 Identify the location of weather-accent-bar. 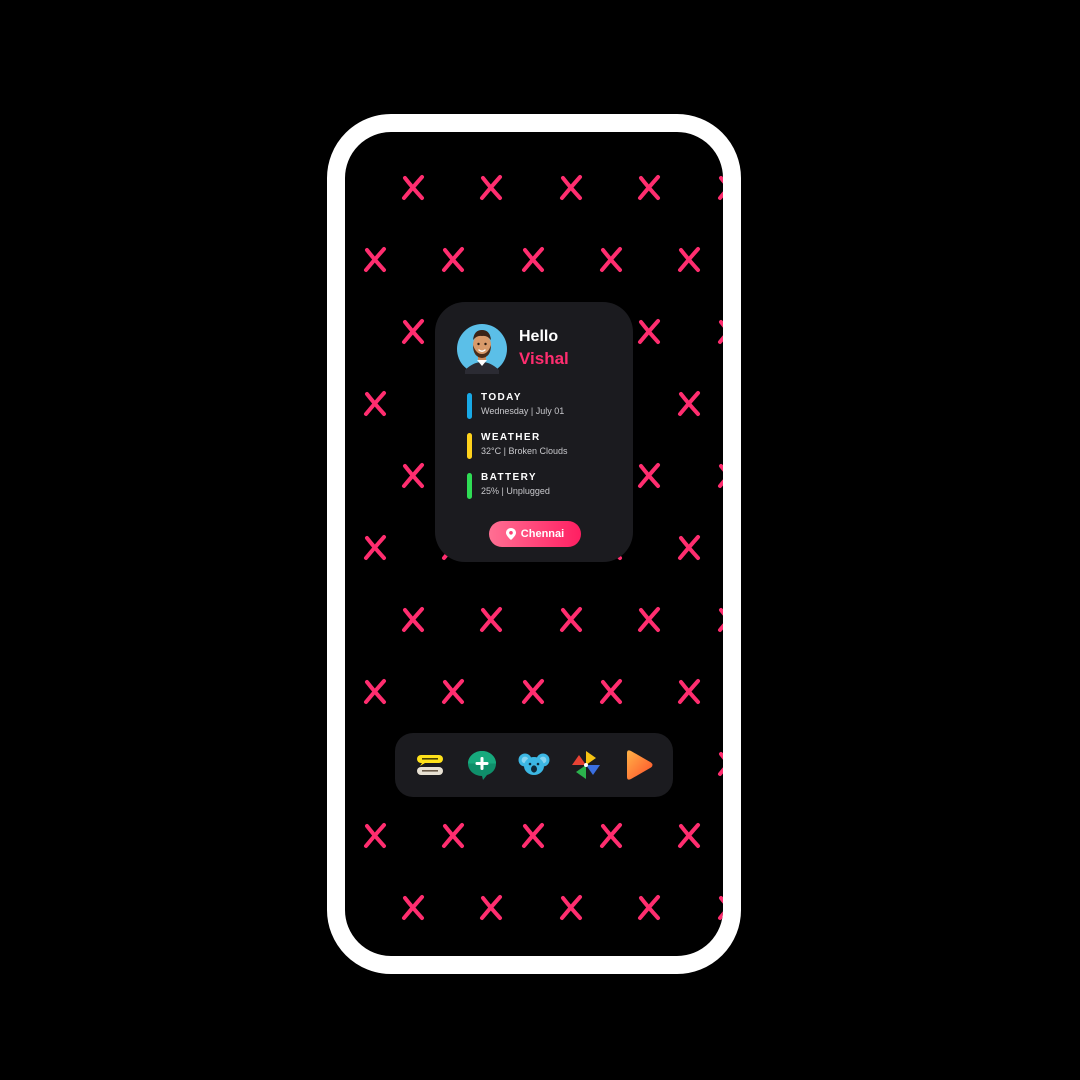
(469, 446).